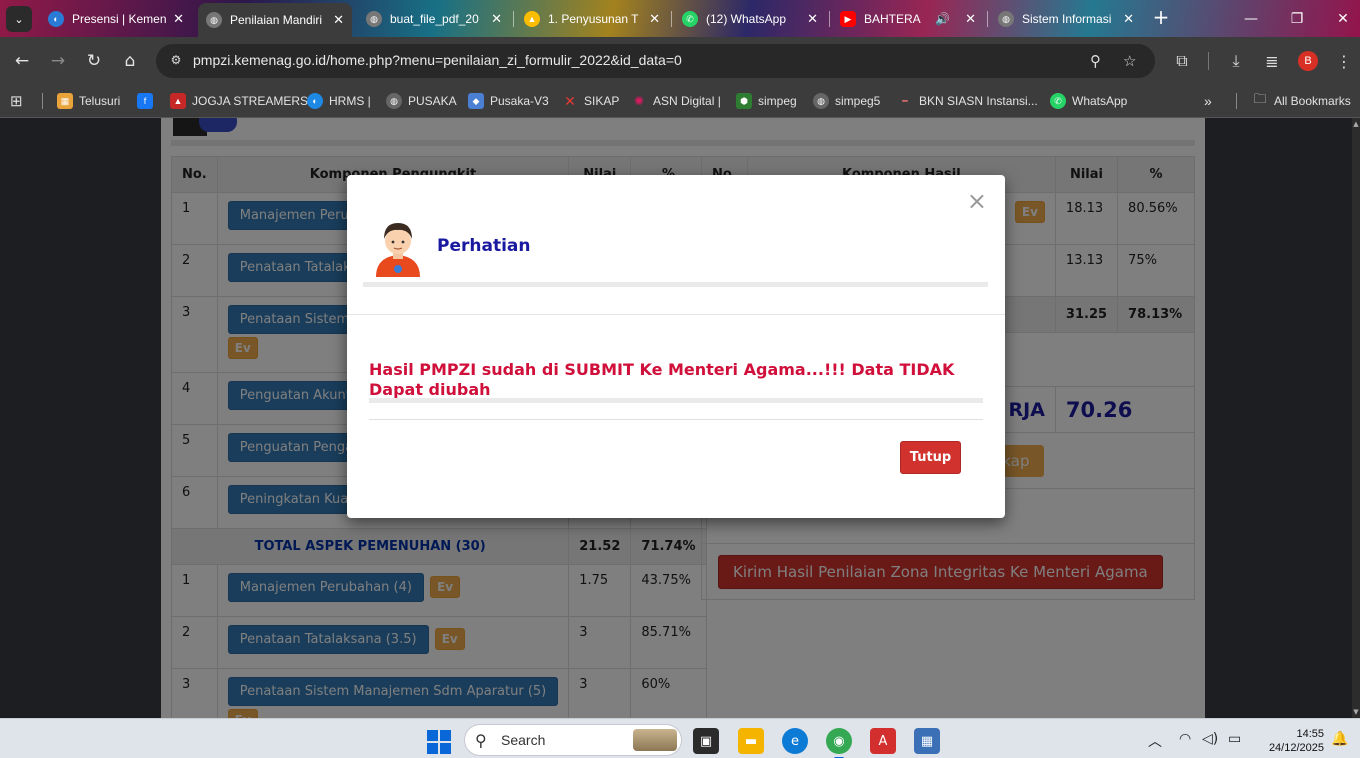 This screenshot has width=1360, height=758. Describe the element at coordinates (930, 457) in the screenshot. I see `tutup-button: Tutup` at that location.